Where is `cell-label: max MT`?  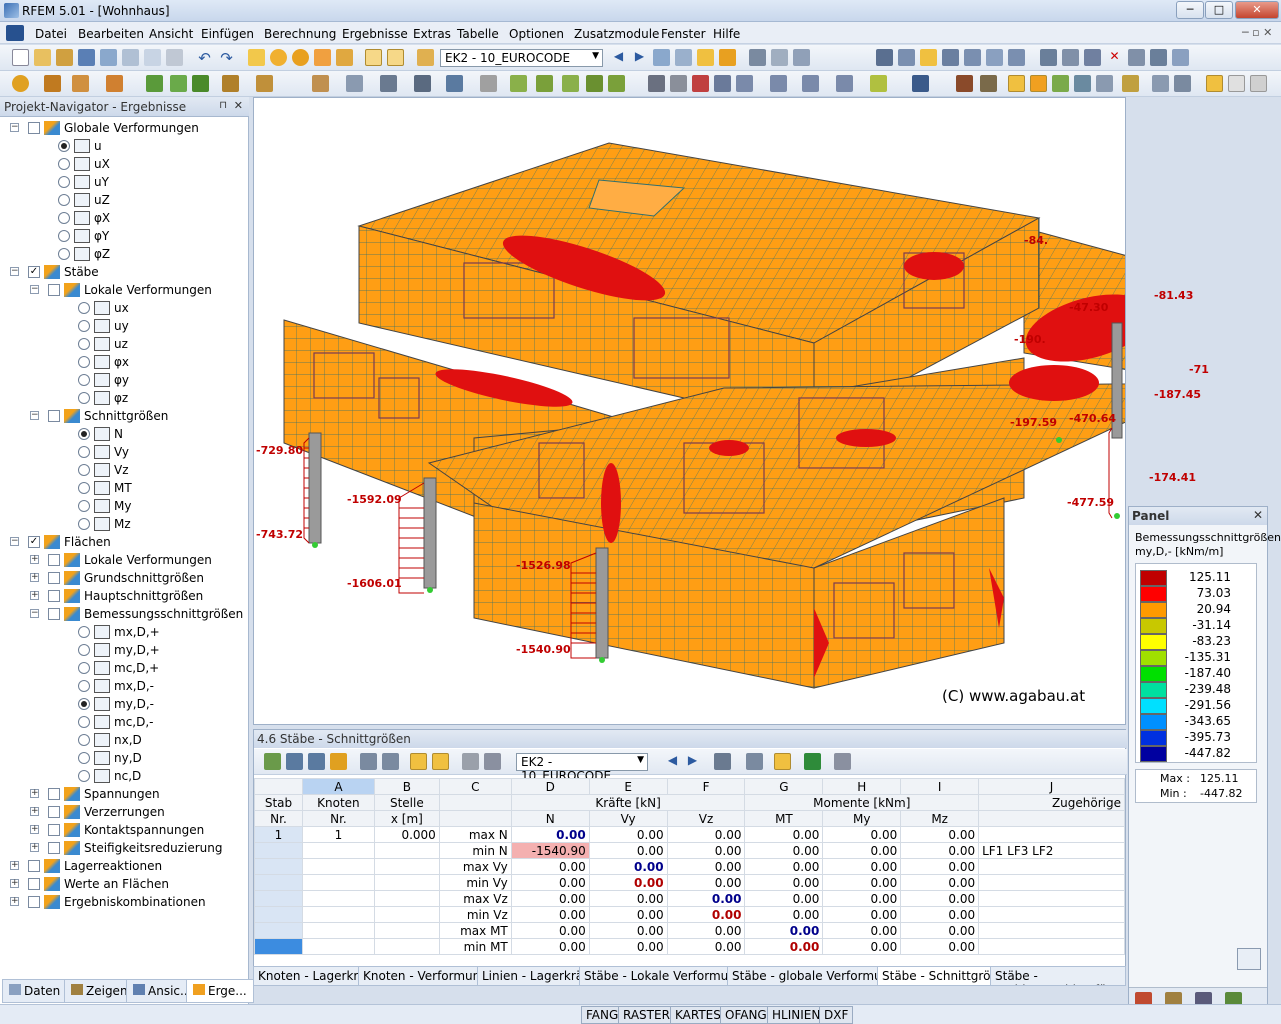
cell-label: max MT is located at coordinates (475, 930).